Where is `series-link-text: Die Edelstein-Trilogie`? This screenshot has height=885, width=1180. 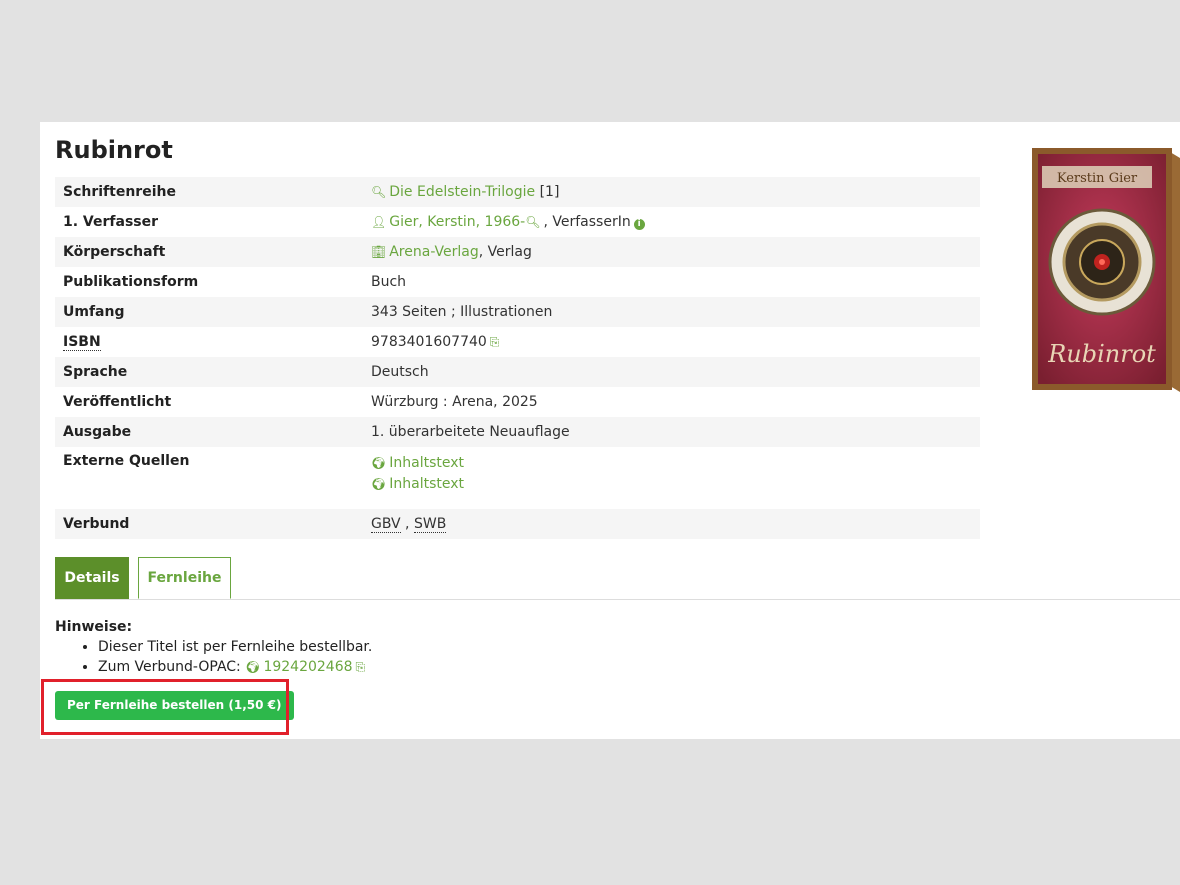
series-link-text: Die Edelstein-Trilogie is located at coordinates (462, 192).